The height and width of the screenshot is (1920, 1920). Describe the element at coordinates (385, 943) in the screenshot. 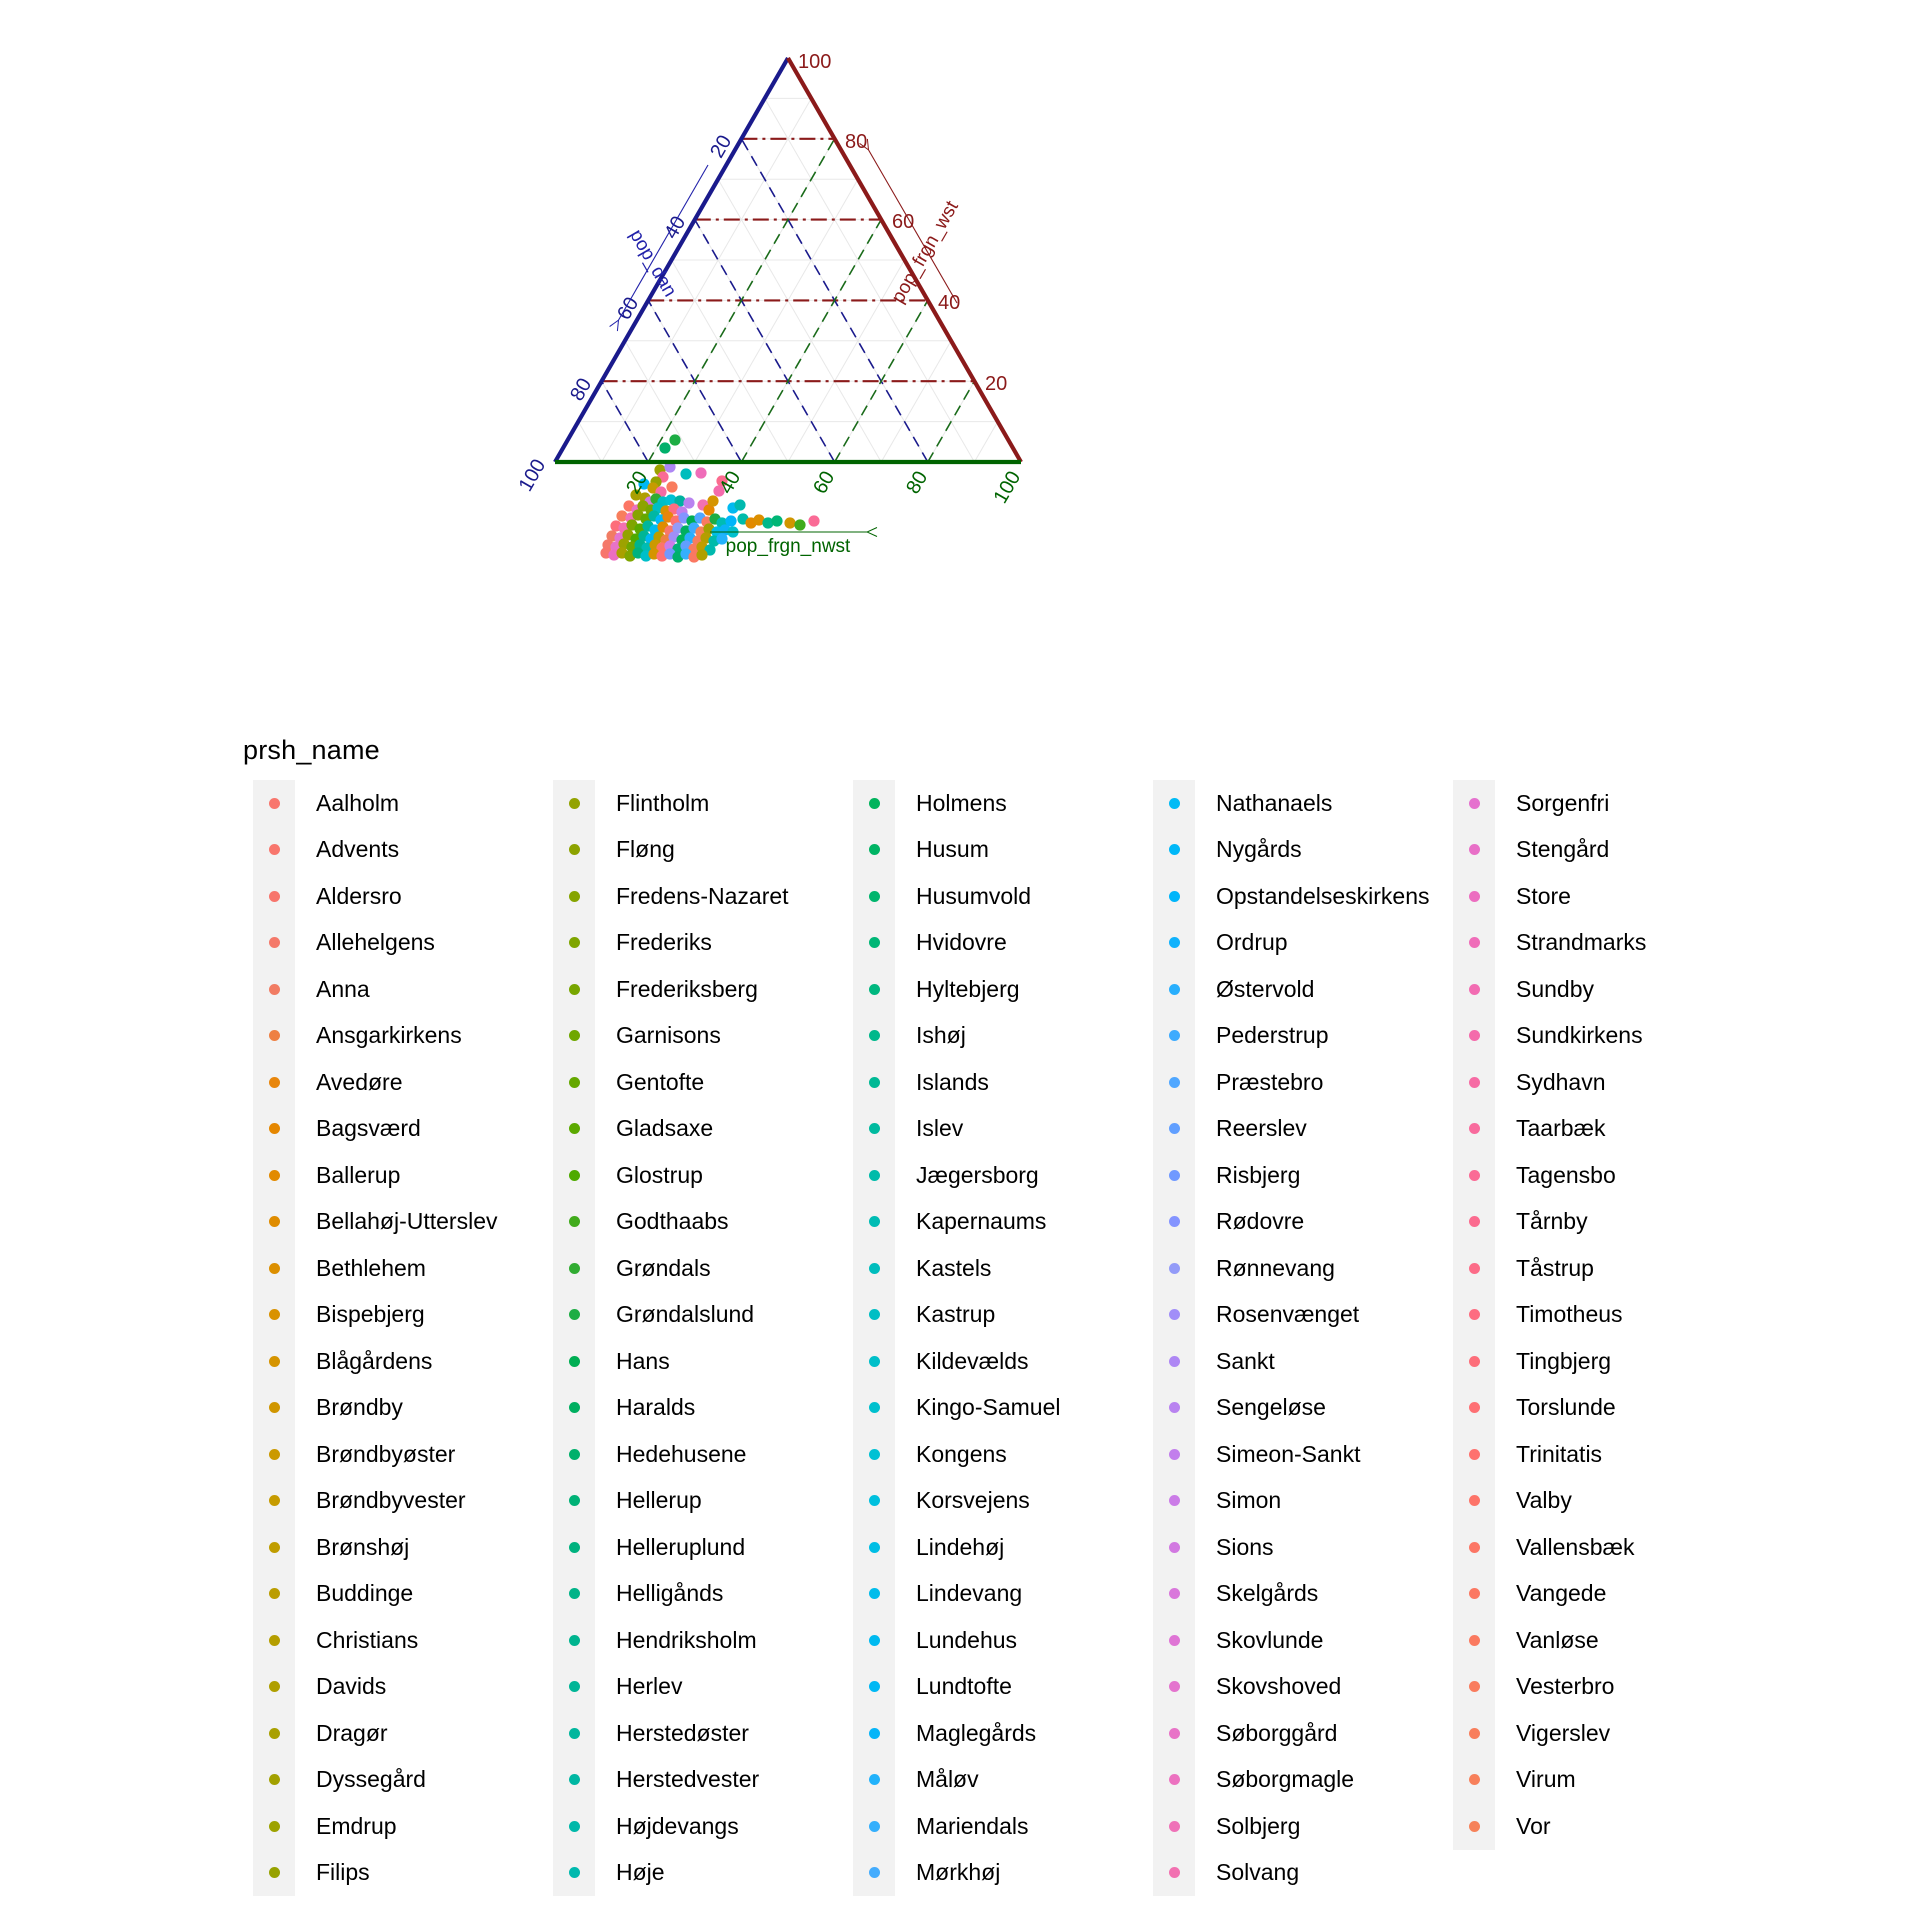

I see `legend-item: Allehelgens` at that location.